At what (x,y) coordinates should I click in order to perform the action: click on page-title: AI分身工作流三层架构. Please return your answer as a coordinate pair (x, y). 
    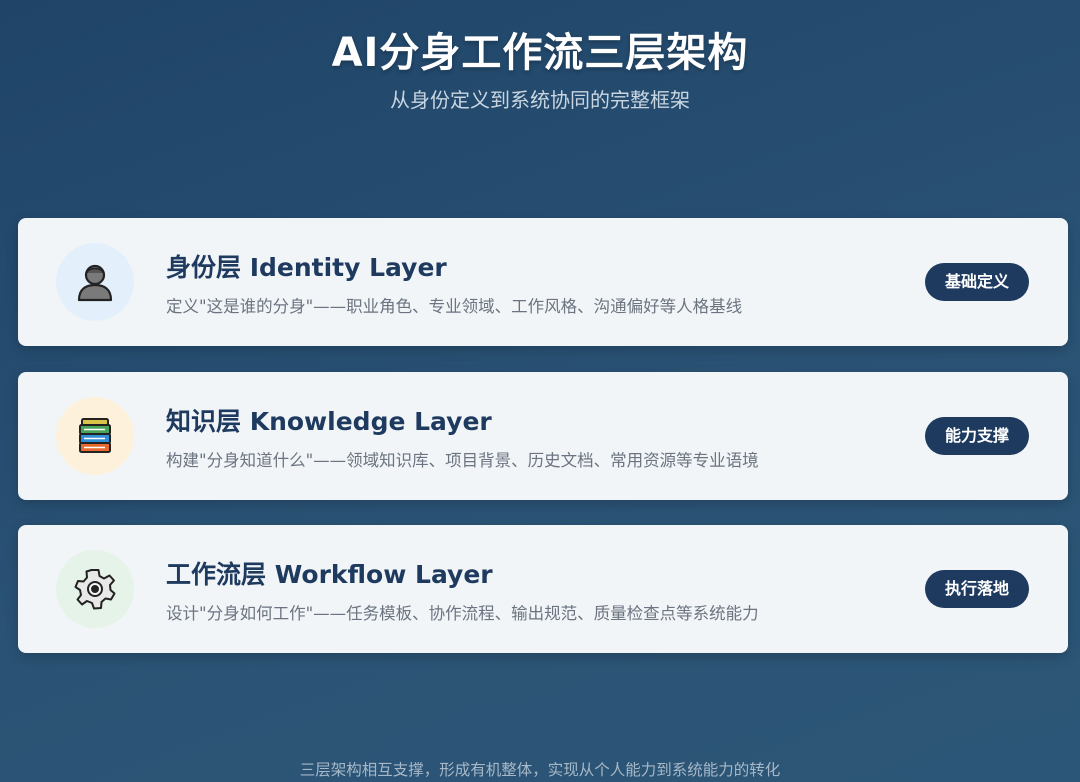
    Looking at the image, I should click on (540, 53).